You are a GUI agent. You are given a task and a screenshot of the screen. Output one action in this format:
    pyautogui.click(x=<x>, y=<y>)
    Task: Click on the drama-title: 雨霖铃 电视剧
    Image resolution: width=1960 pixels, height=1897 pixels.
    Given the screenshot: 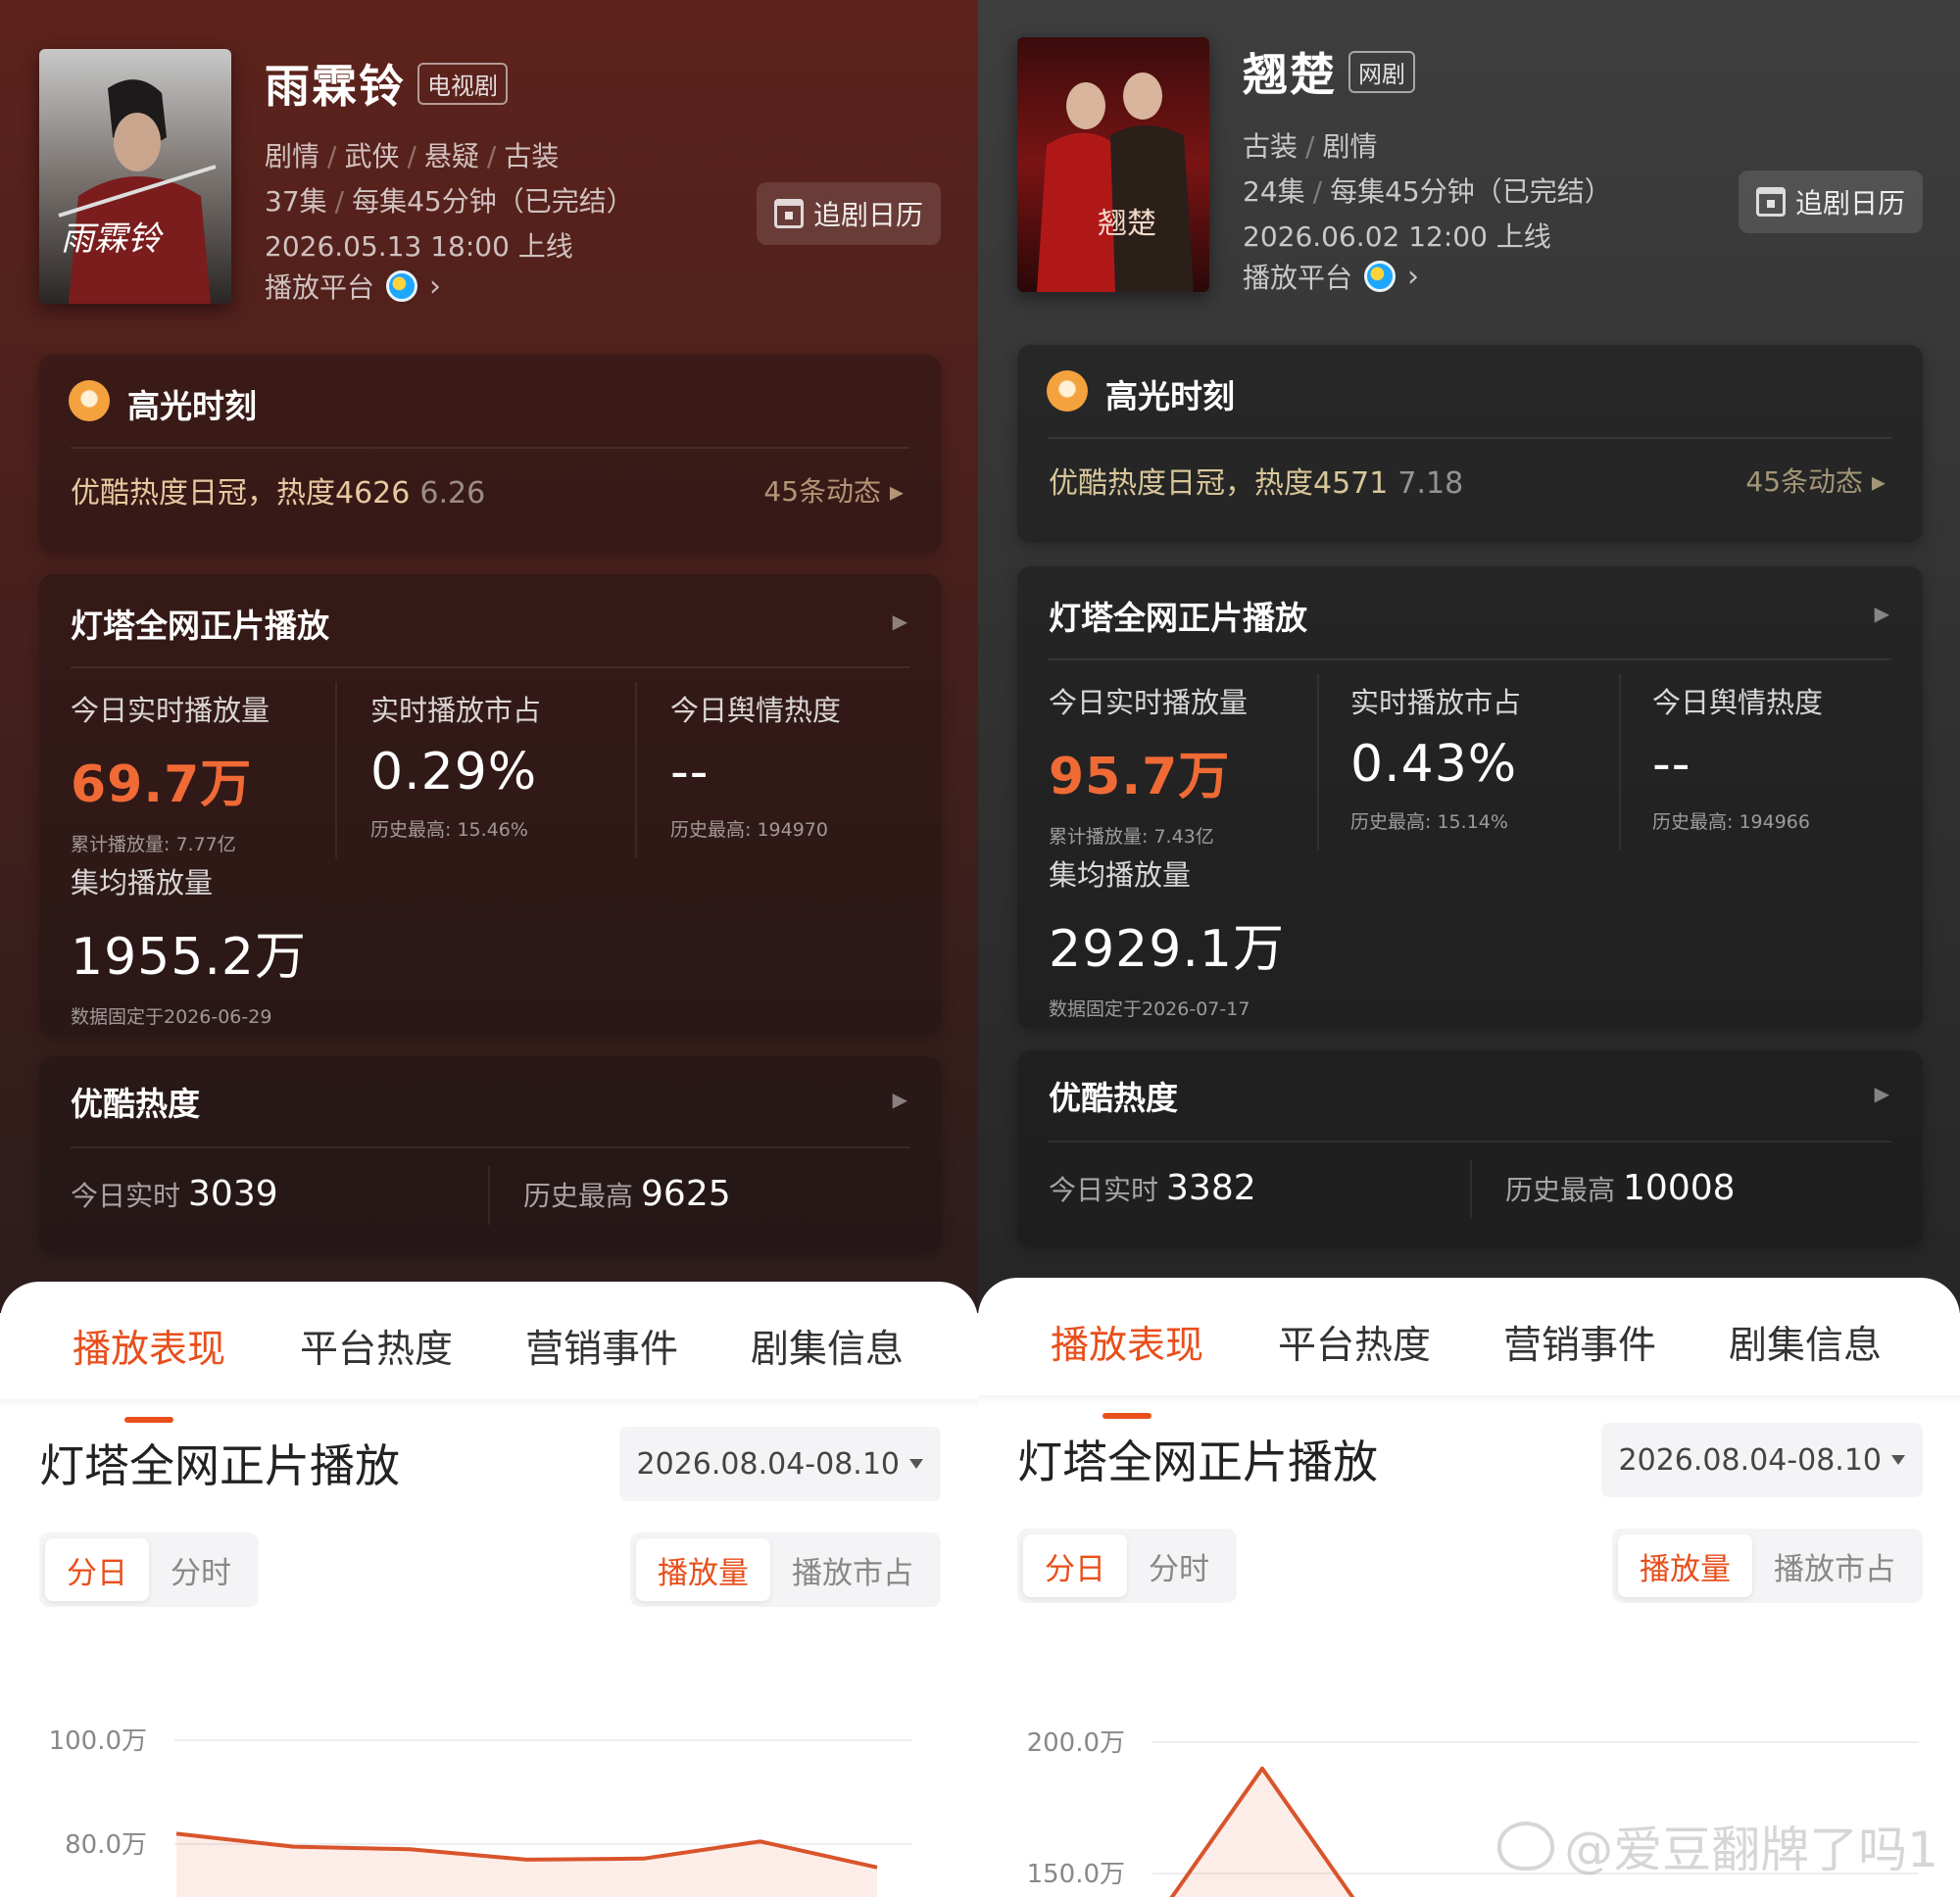 What is the action you would take?
    pyautogui.click(x=386, y=83)
    